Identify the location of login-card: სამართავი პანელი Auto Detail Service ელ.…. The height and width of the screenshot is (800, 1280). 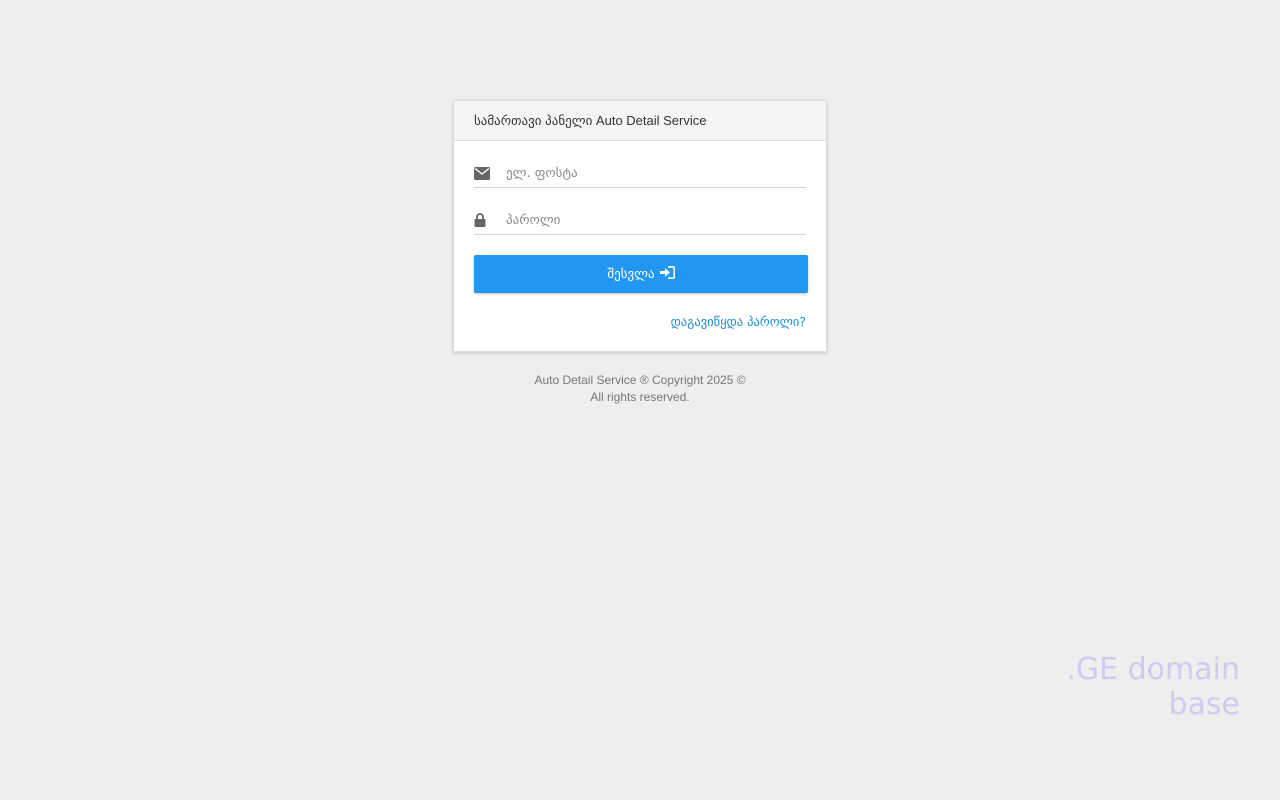
(640, 226).